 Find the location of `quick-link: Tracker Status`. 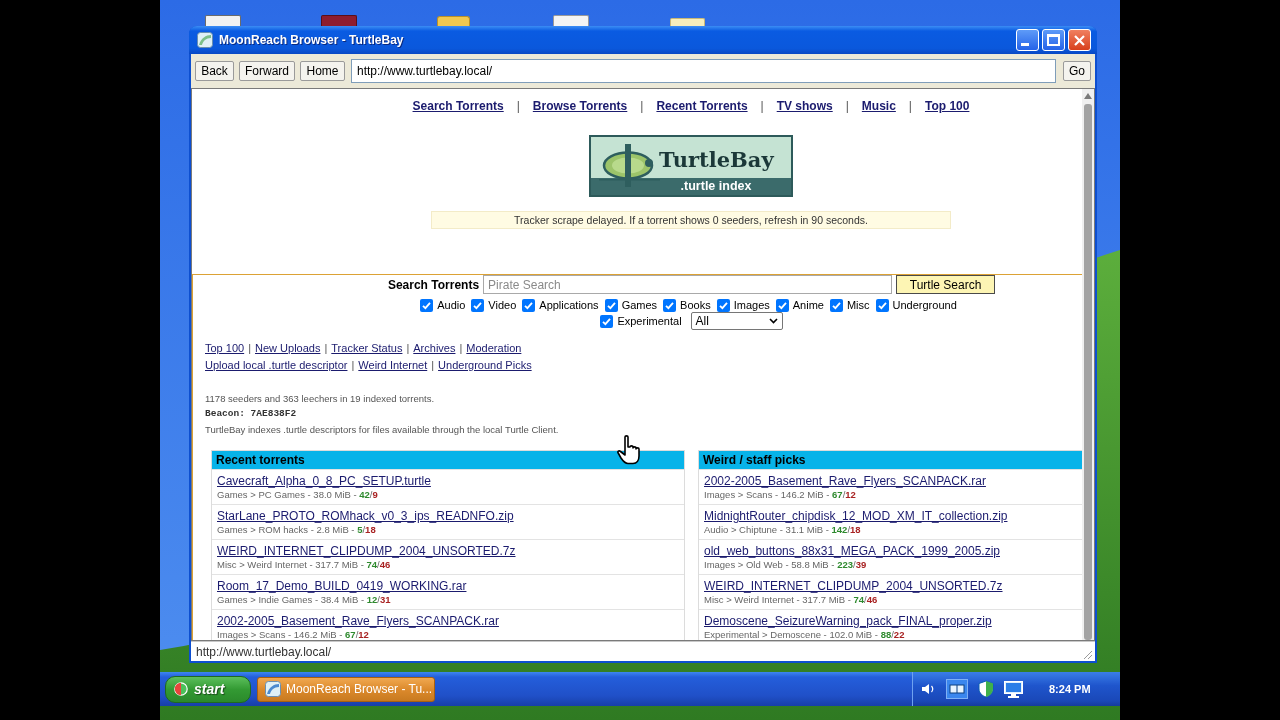

quick-link: Tracker Status is located at coordinates (367, 348).